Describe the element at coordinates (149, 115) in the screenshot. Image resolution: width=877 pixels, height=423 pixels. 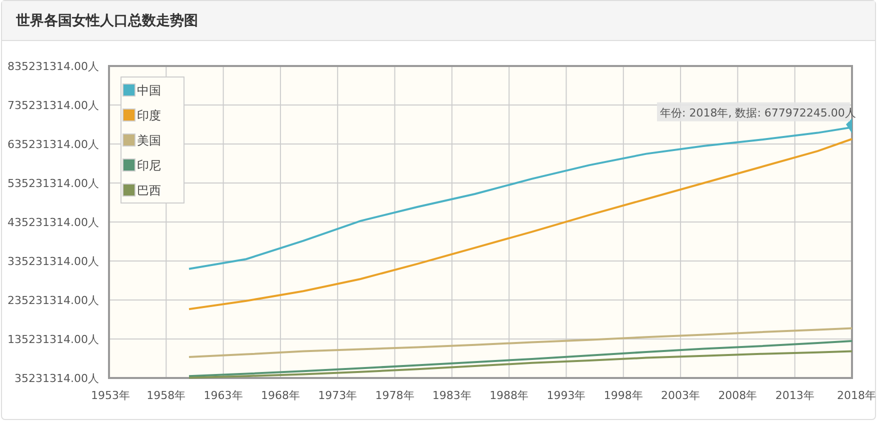
I see `legend-label: 印度` at that location.